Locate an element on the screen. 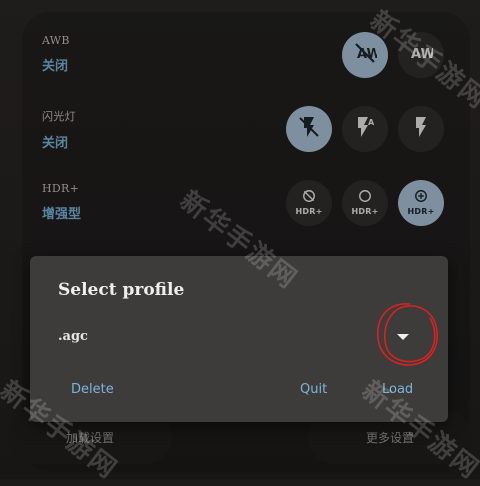  profile-select-value: .agc is located at coordinates (73, 336).